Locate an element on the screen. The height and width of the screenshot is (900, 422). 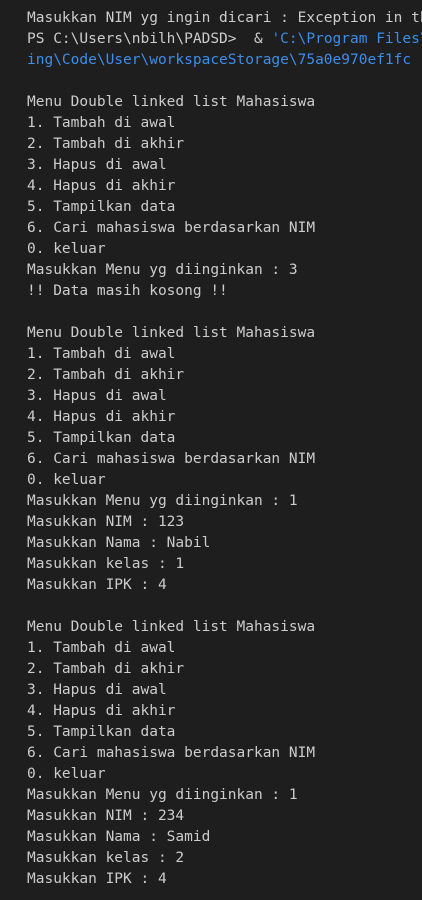
menu-choice-line: Masukkan Menu yg diinginkan : 3 is located at coordinates (162, 270).